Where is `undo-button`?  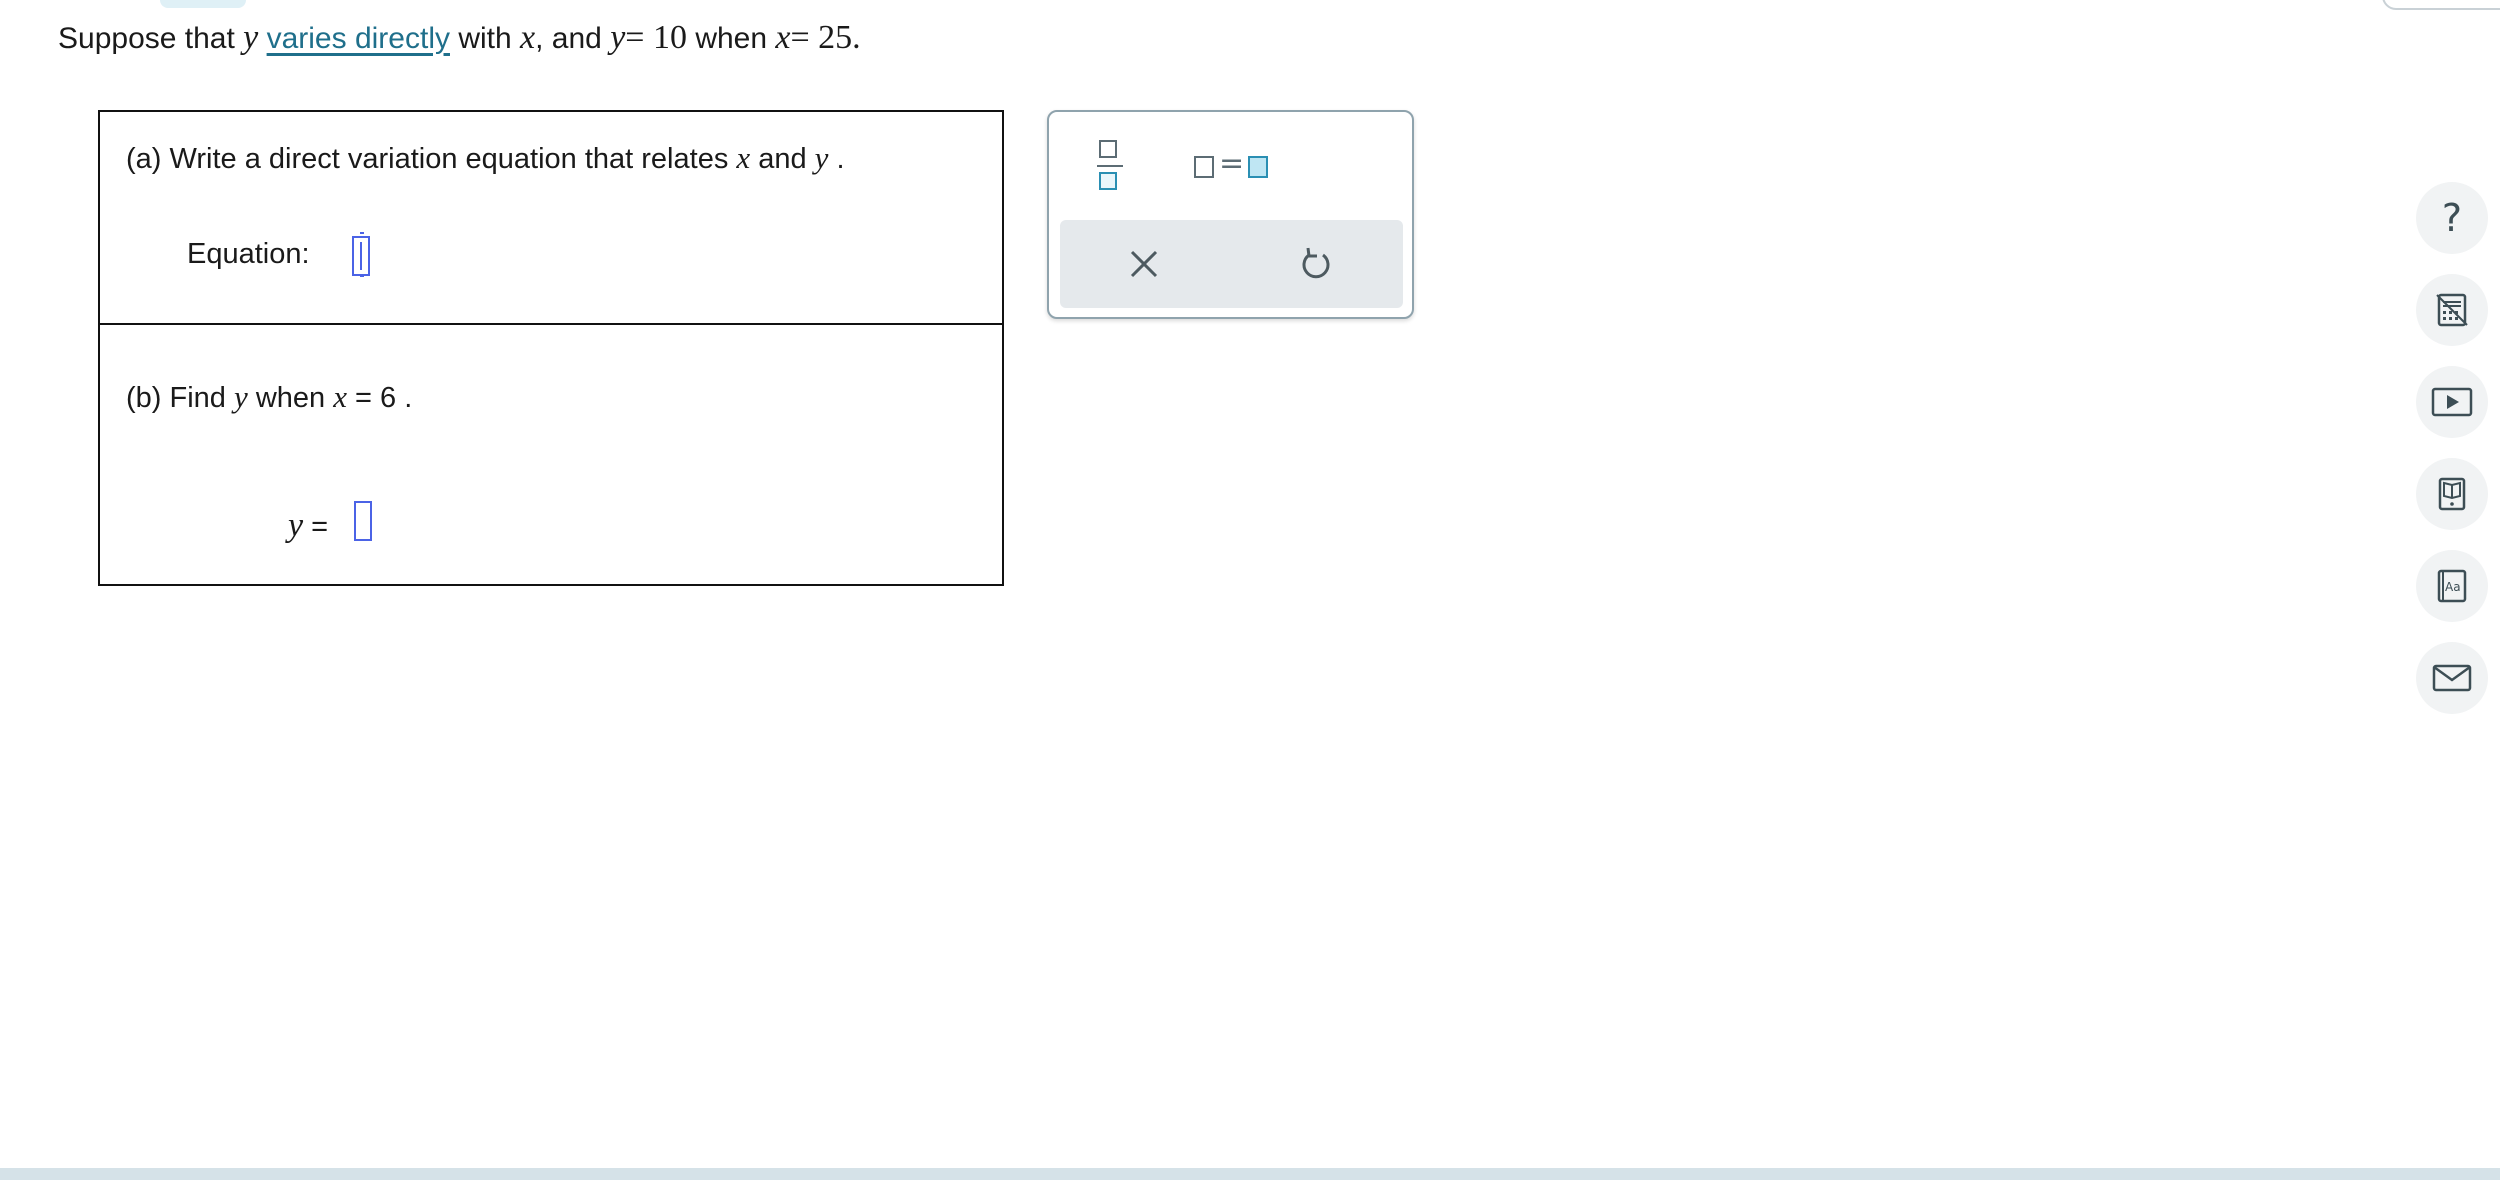
undo-button is located at coordinates (1316, 264).